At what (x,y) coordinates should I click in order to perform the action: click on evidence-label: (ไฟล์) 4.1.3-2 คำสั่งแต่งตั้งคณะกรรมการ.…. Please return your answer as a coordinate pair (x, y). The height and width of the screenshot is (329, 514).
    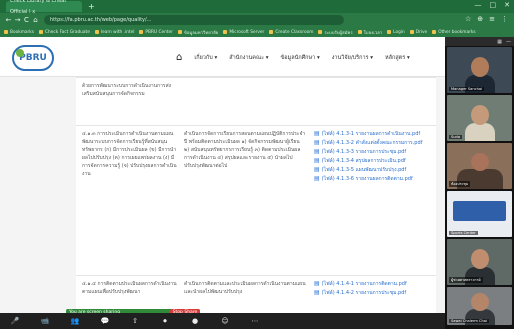
    Looking at the image, I should click on (372, 143).